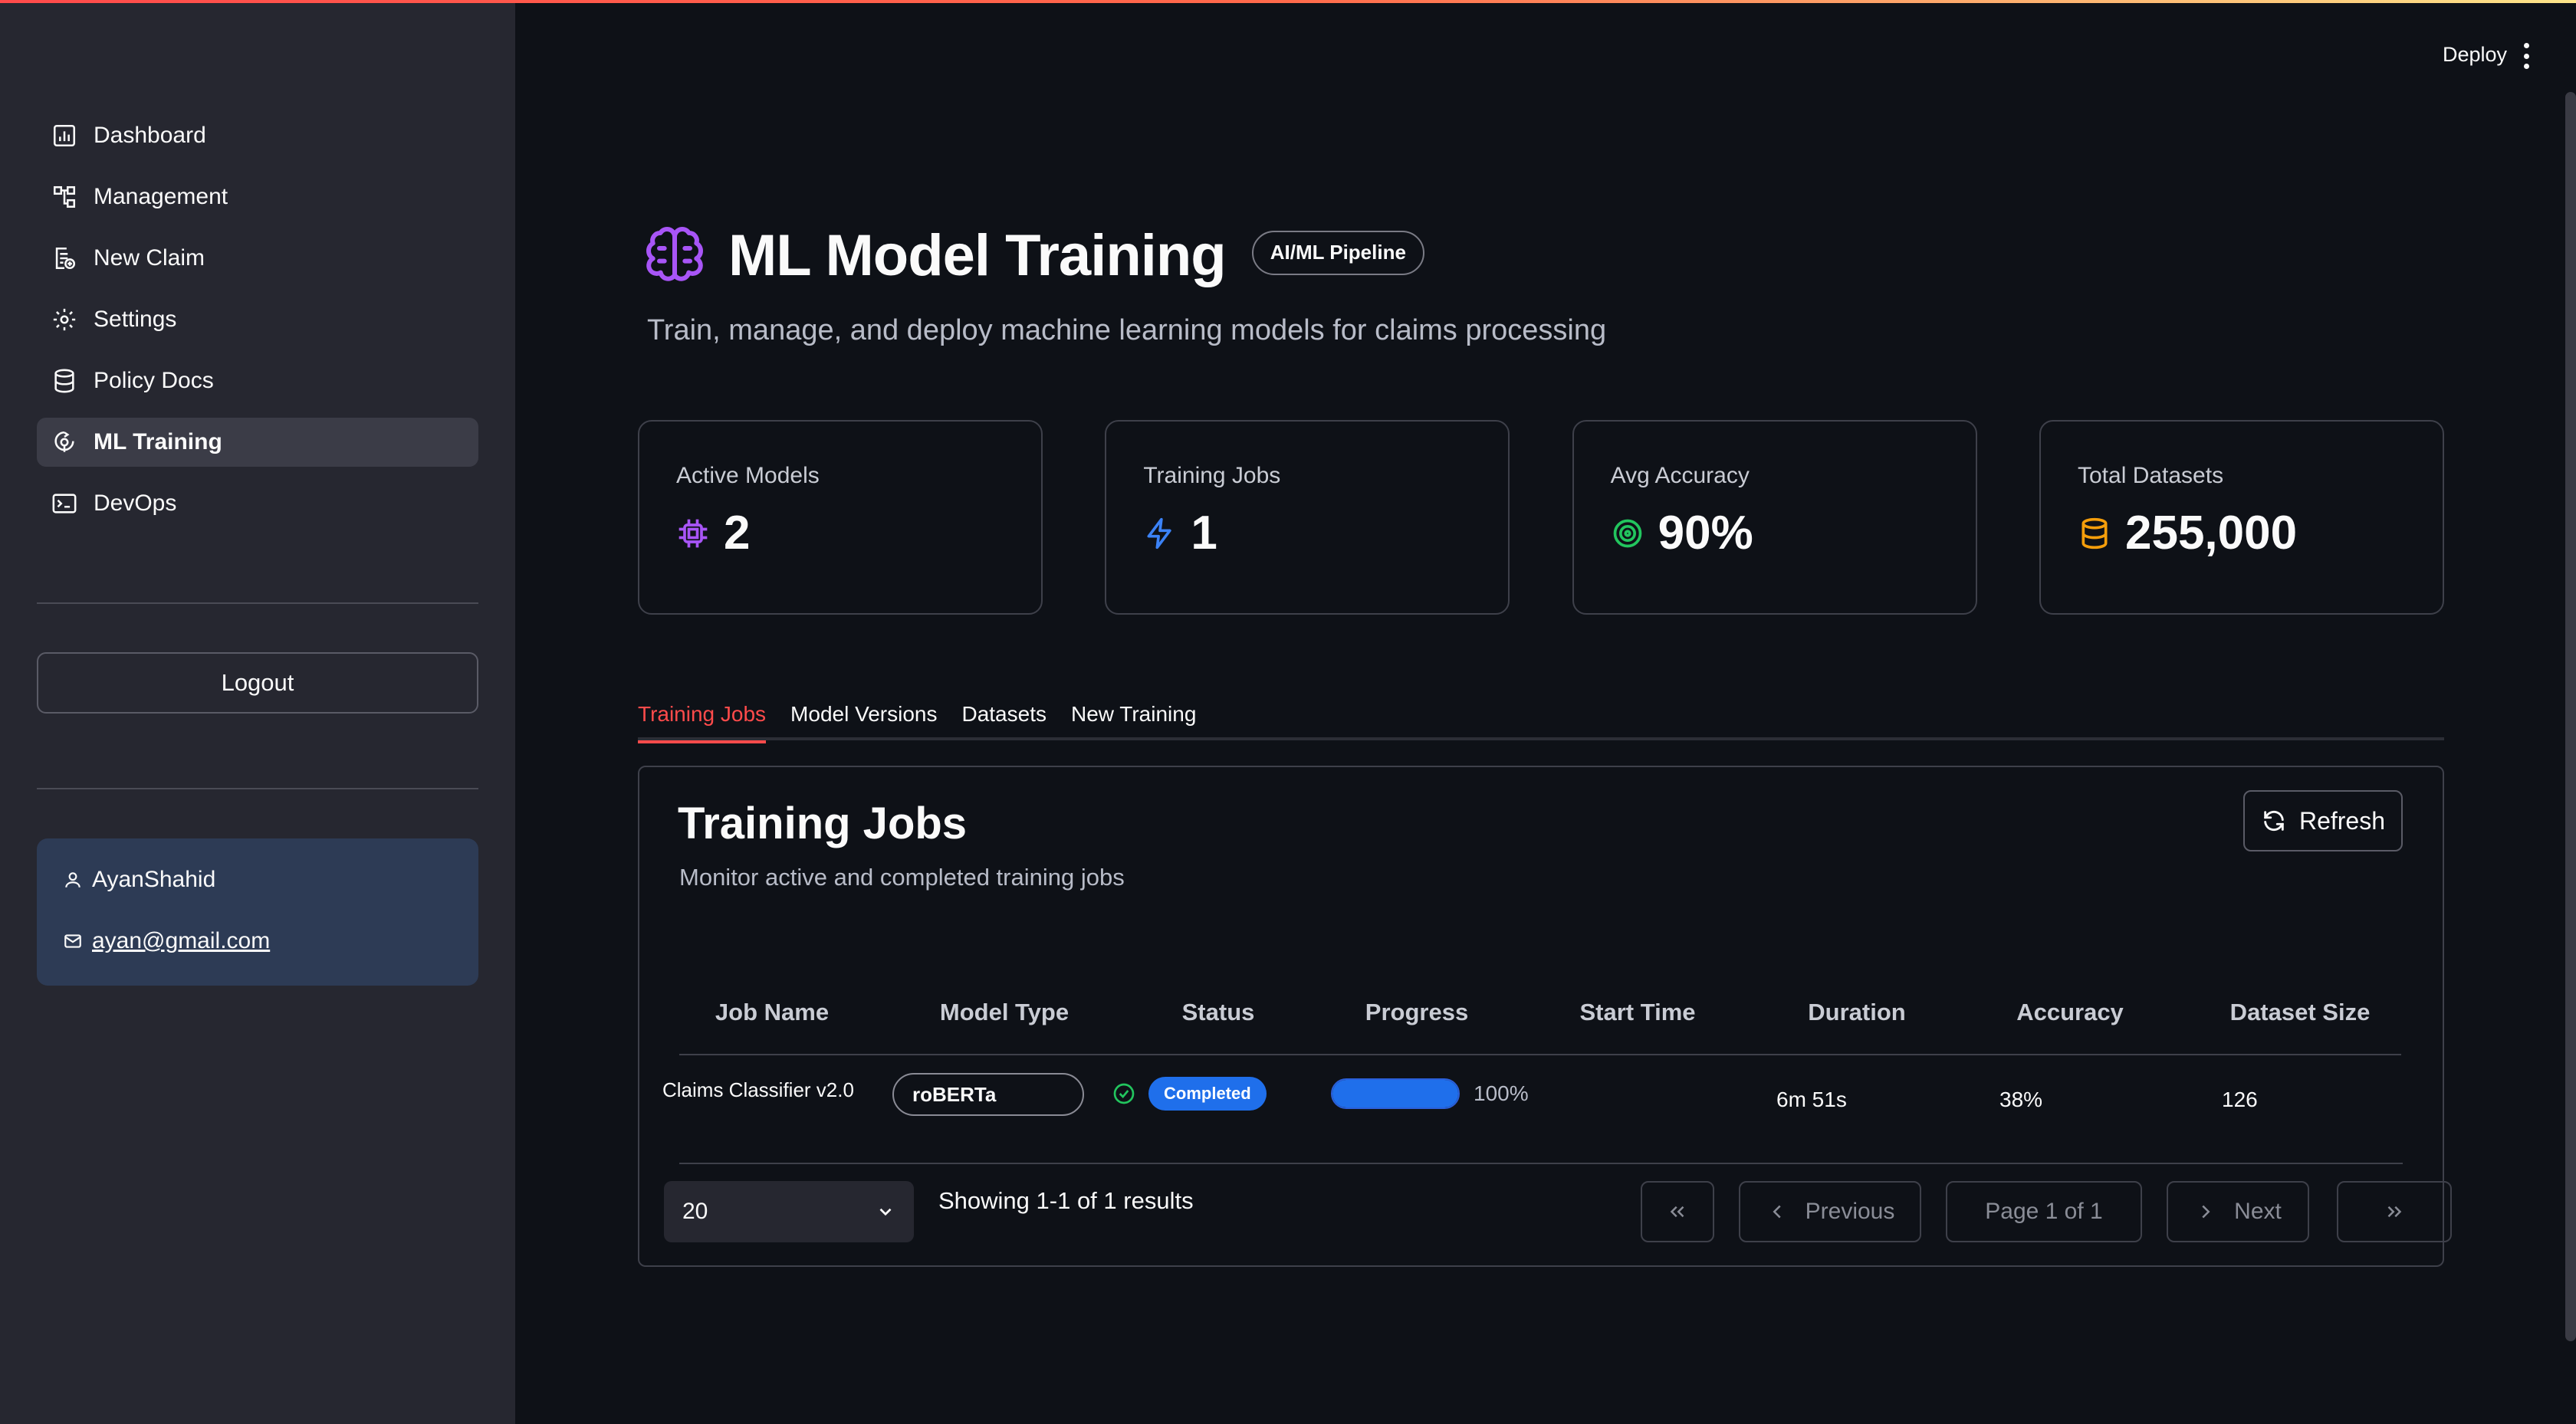 Image resolution: width=2576 pixels, height=1424 pixels. What do you see at coordinates (257, 880) in the screenshot?
I see `user-name-row: AyanShahid` at bounding box center [257, 880].